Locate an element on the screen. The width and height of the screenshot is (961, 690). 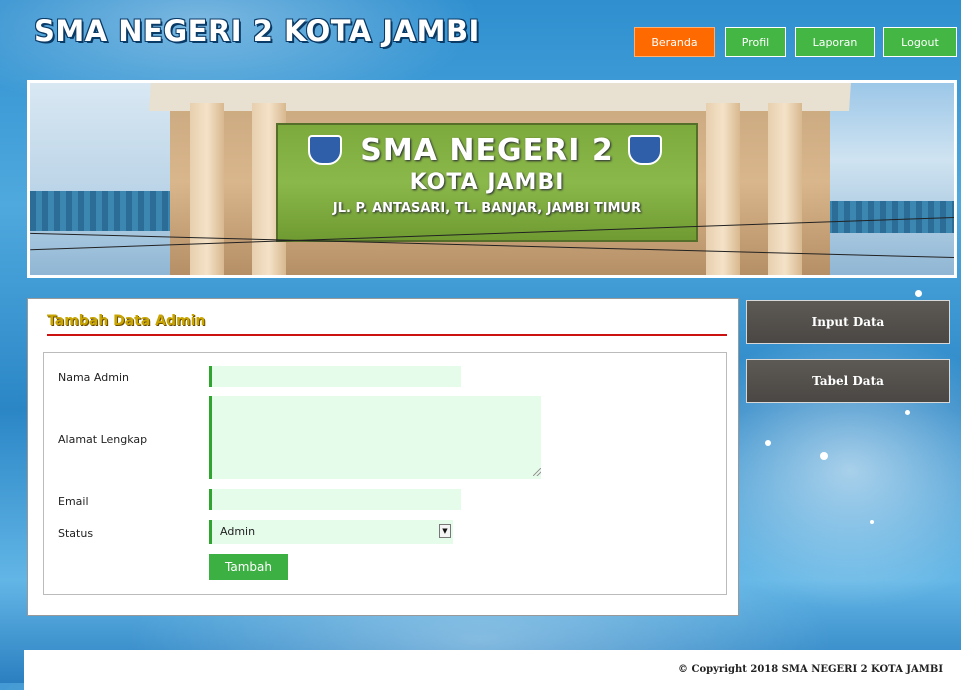
email-label: Email is located at coordinates (73, 501).